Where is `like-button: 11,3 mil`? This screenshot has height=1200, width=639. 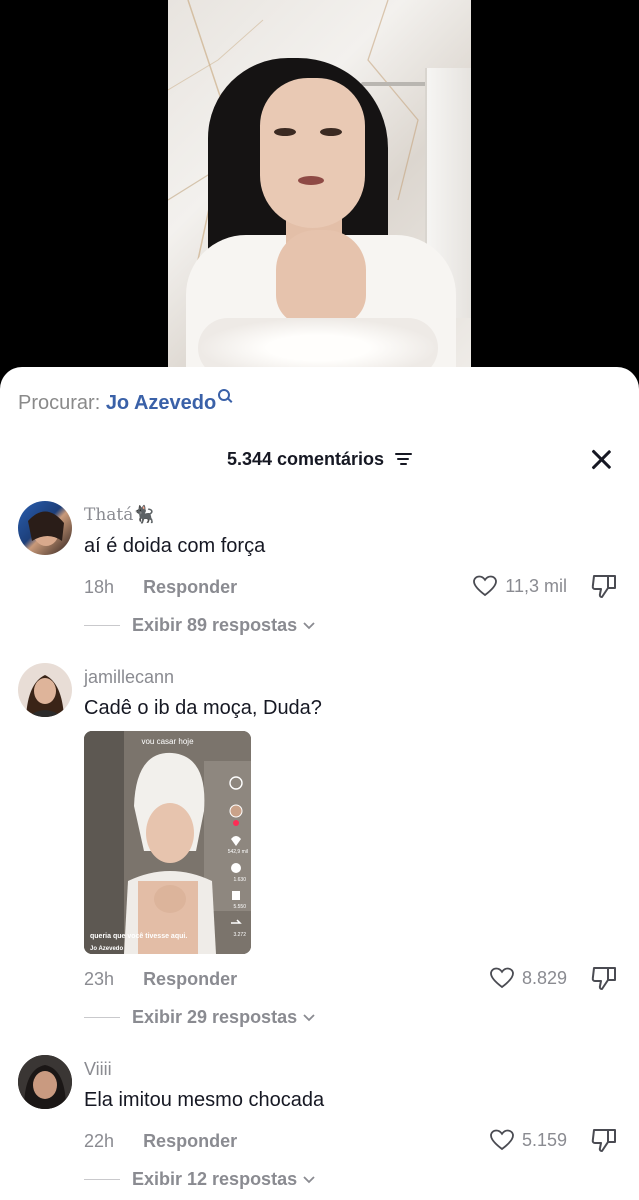 like-button: 11,3 mil is located at coordinates (520, 586).